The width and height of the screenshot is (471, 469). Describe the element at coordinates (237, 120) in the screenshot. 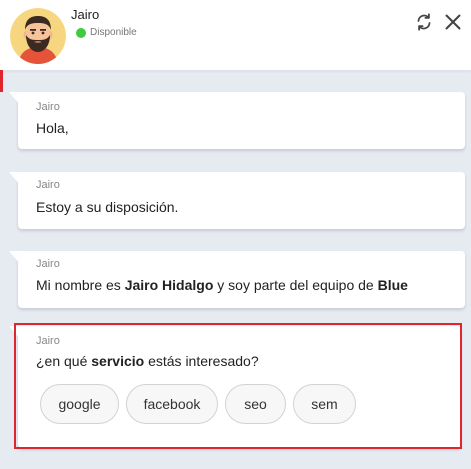

I see `message-bubble: Jairo Hola,` at that location.